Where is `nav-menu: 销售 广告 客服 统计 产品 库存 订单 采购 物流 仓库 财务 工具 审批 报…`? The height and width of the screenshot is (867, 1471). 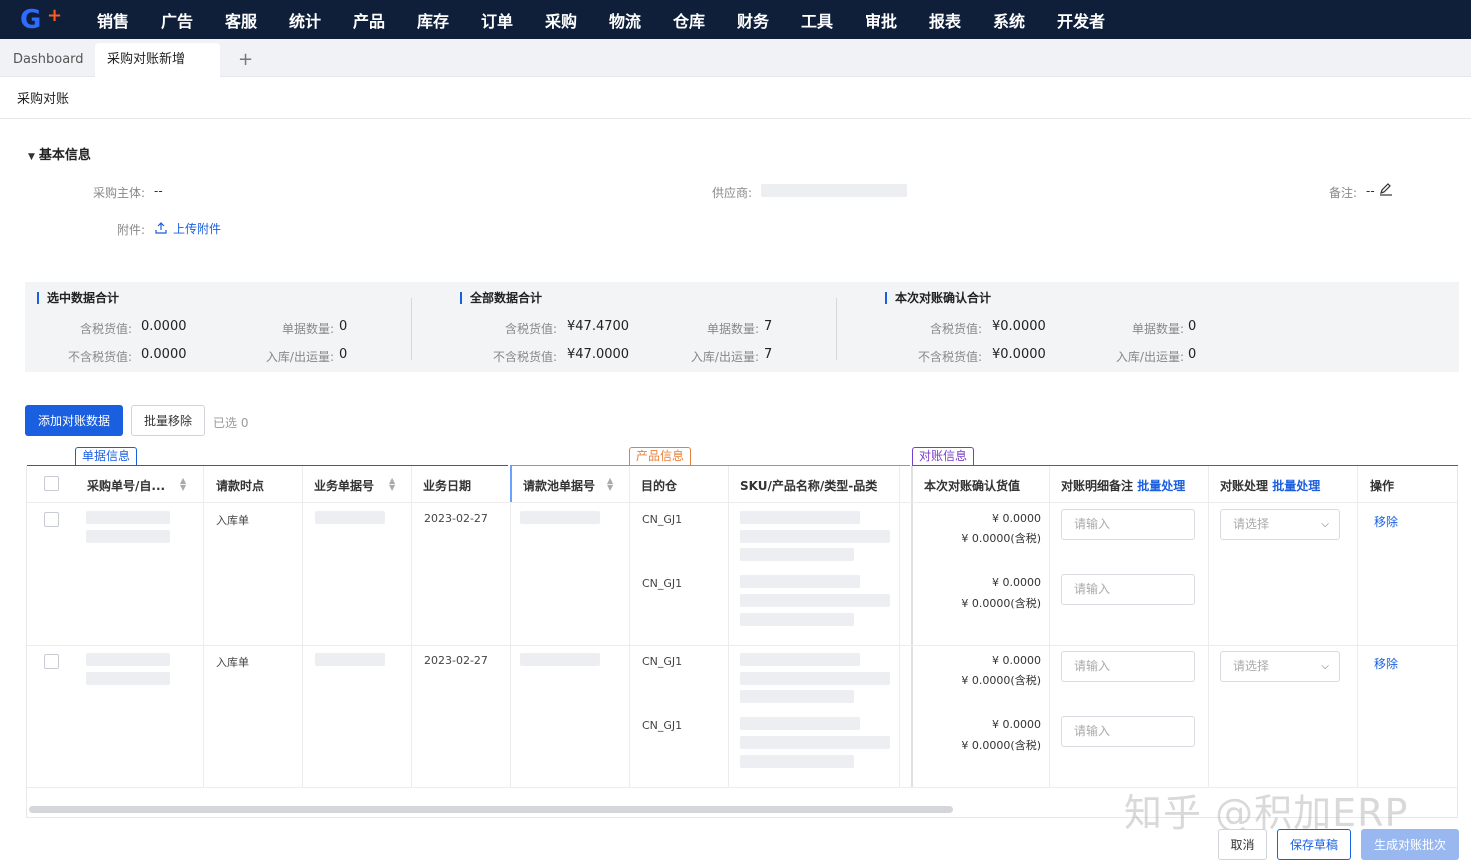
nav-menu: 销售 广告 客服 统计 产品 库存 订单 采购 物流 仓库 财务 工具 审批 报… is located at coordinates (609, 20).